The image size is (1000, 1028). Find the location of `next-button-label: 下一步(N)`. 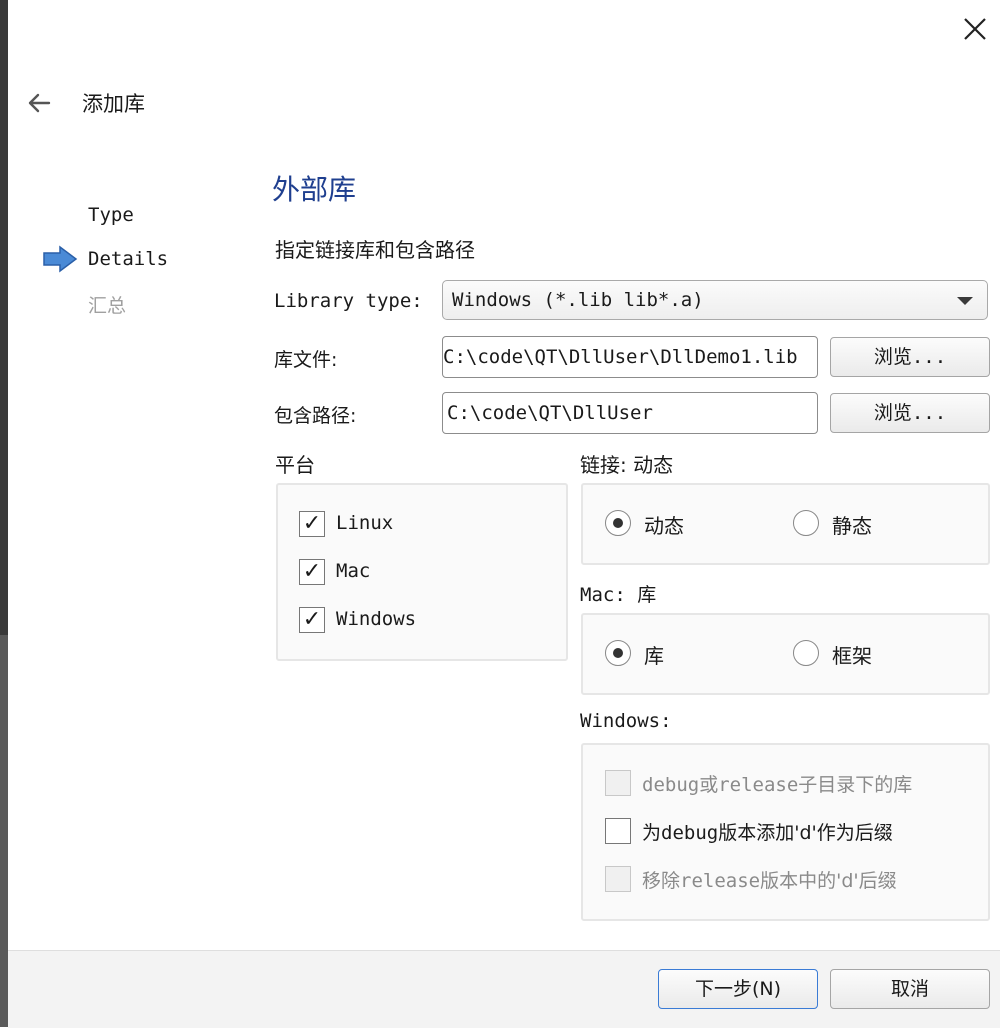

next-button-label: 下一步(N) is located at coordinates (738, 989).